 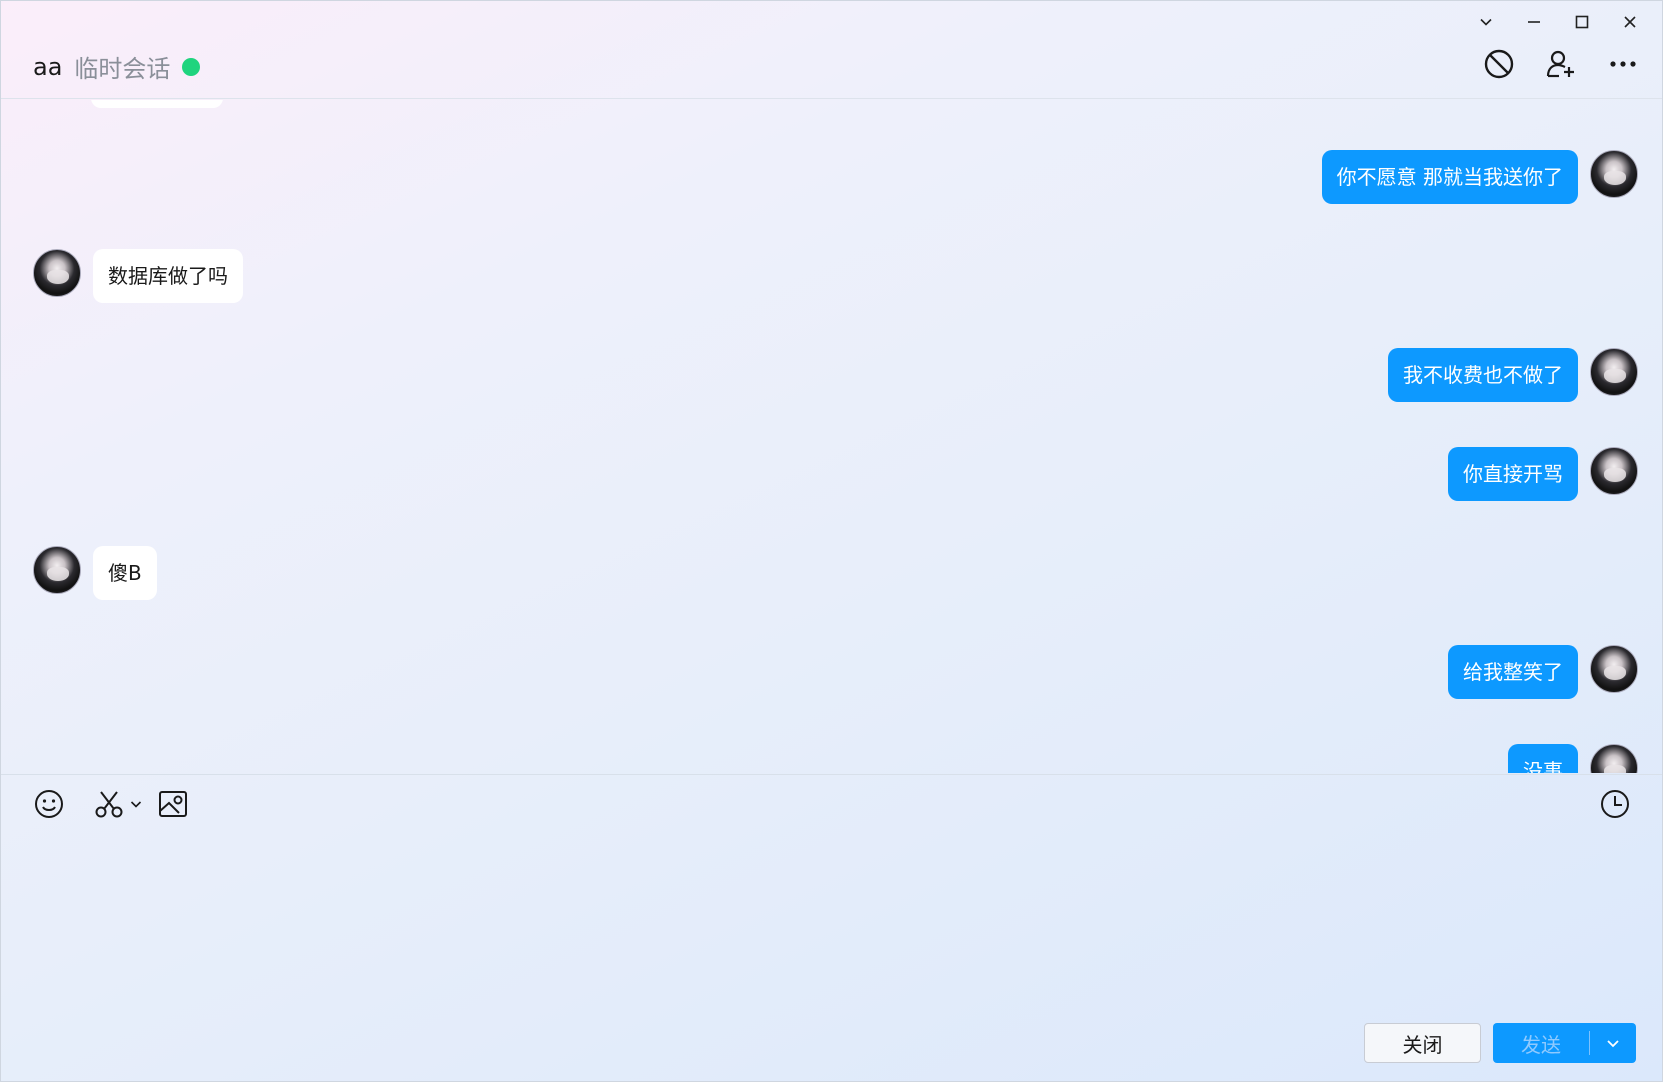 I want to click on online-status-dot, so click(x=191, y=66).